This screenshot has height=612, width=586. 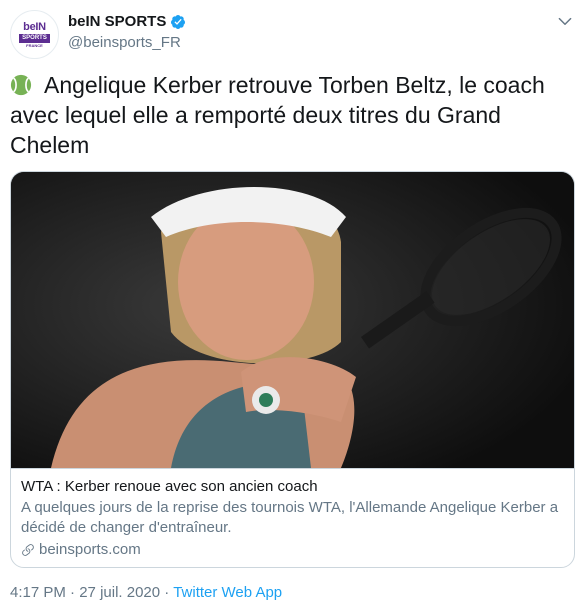 I want to click on chevron-down-icon, so click(x=565, y=21).